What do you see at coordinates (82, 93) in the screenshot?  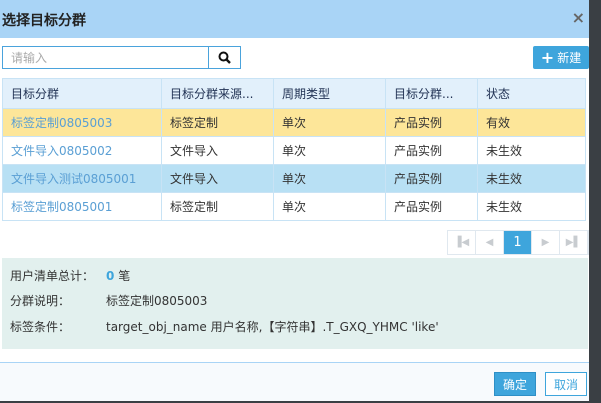 I see `column-header: 目标分群` at bounding box center [82, 93].